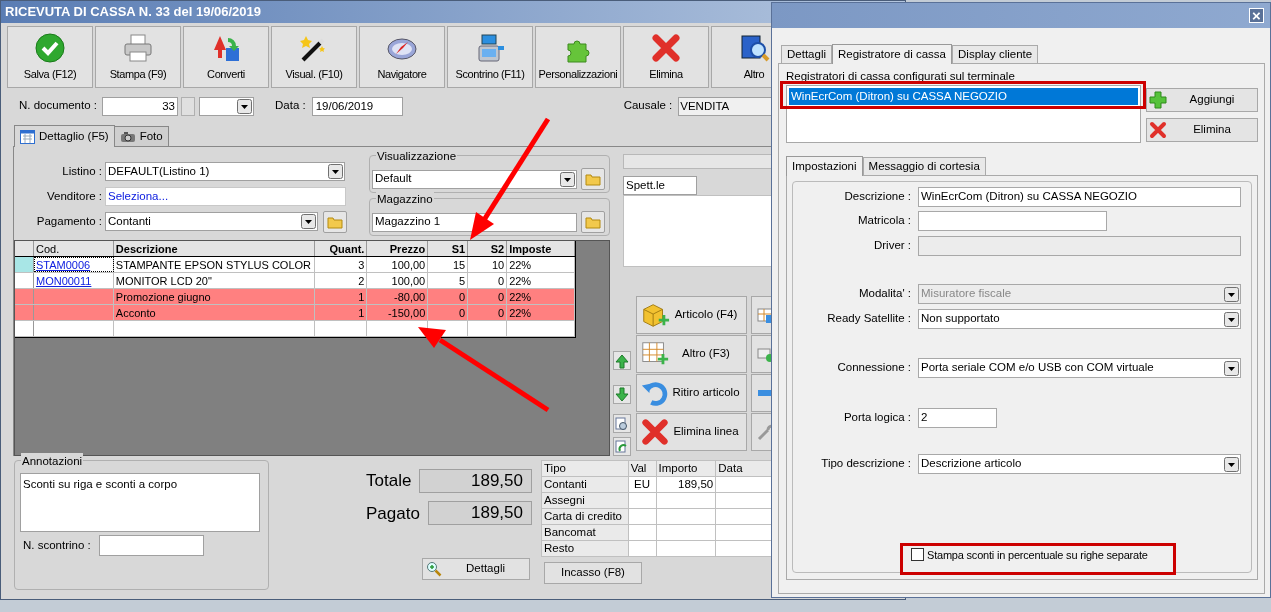 This screenshot has width=1271, height=612. I want to click on toolbar-button: Scontrino (F11), so click(490, 57).